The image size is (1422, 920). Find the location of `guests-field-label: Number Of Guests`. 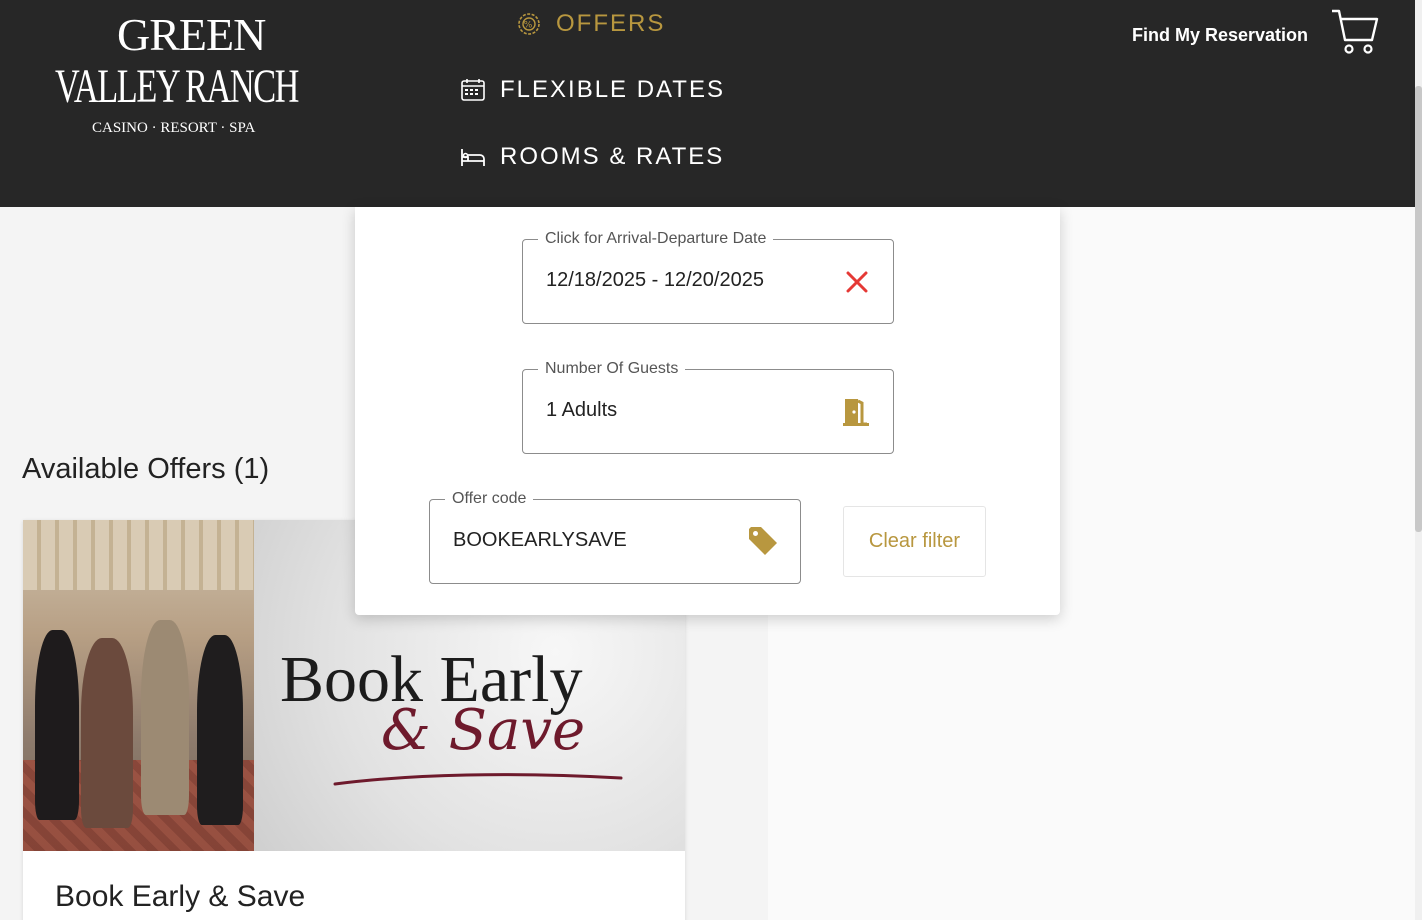

guests-field-label: Number Of Guests is located at coordinates (612, 369).